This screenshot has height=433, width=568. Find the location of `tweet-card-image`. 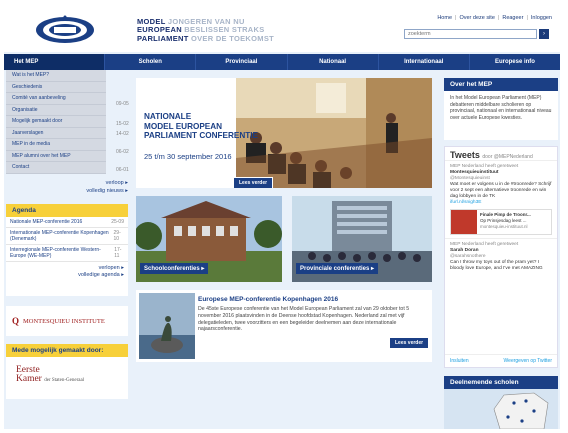

tweet-card-image is located at coordinates (464, 222).